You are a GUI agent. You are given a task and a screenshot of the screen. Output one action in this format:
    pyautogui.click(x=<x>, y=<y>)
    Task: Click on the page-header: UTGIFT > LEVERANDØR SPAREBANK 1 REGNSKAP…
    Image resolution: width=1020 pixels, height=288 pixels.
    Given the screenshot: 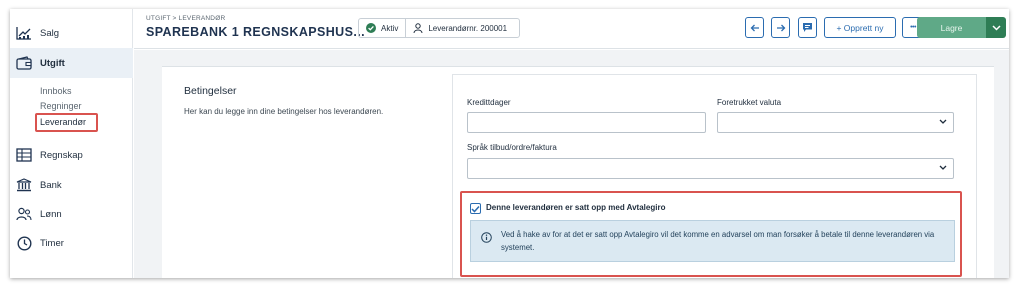 What is the action you would take?
    pyautogui.click(x=571, y=29)
    